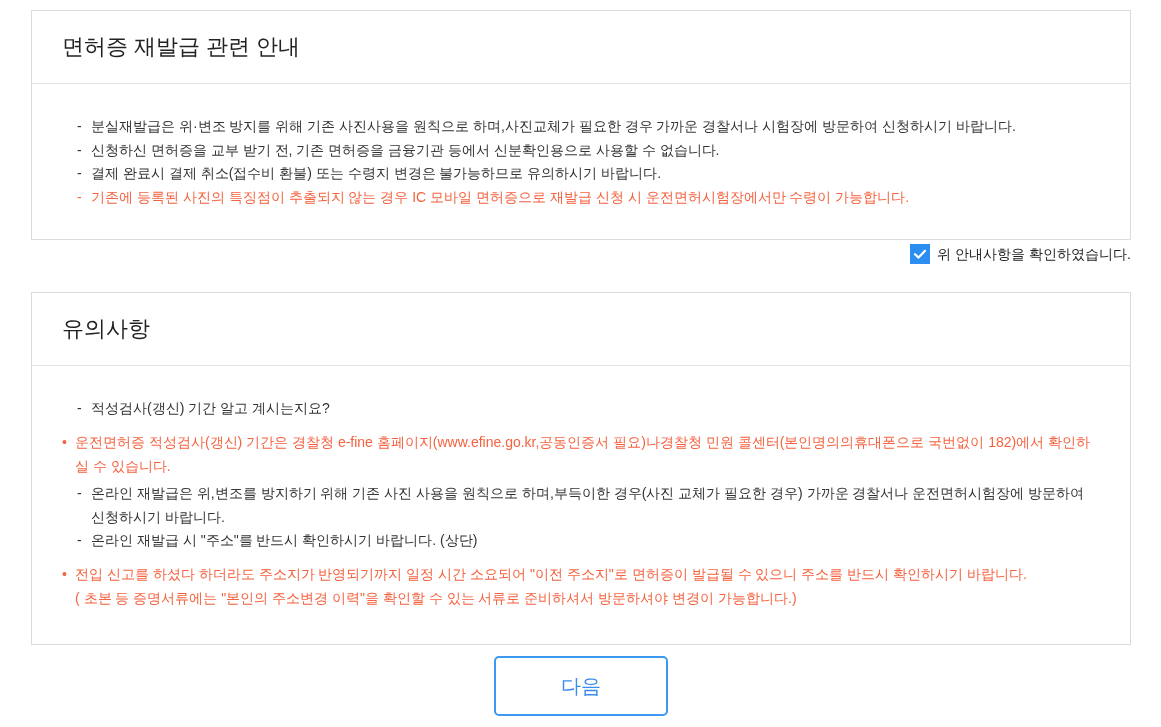  I want to click on panel-title: 유의사항, so click(106, 329).